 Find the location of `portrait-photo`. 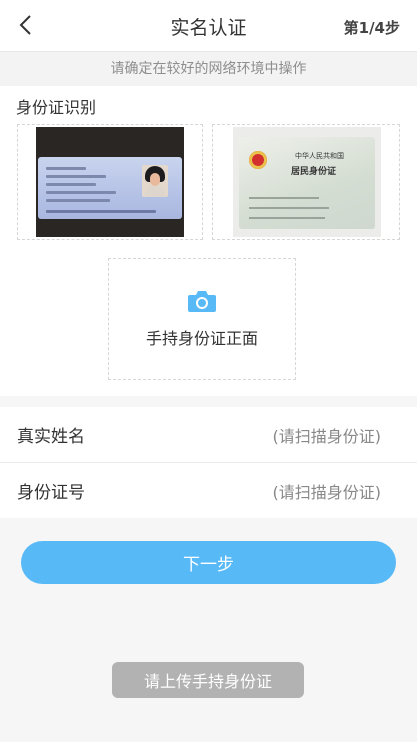

portrait-photo is located at coordinates (155, 181).